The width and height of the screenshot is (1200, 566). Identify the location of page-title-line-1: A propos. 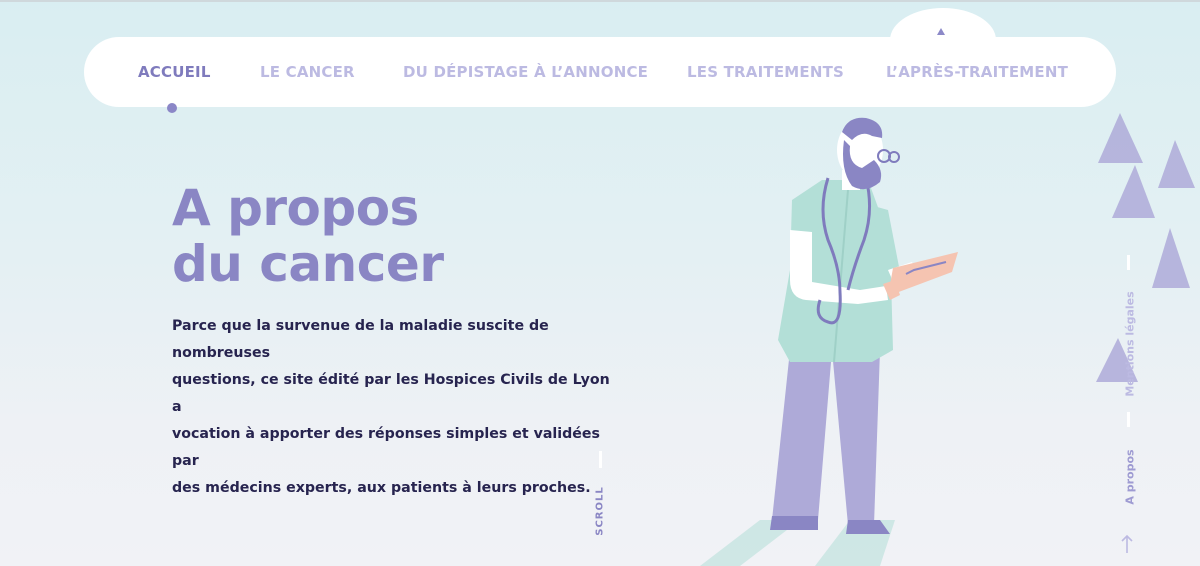
(295, 208).